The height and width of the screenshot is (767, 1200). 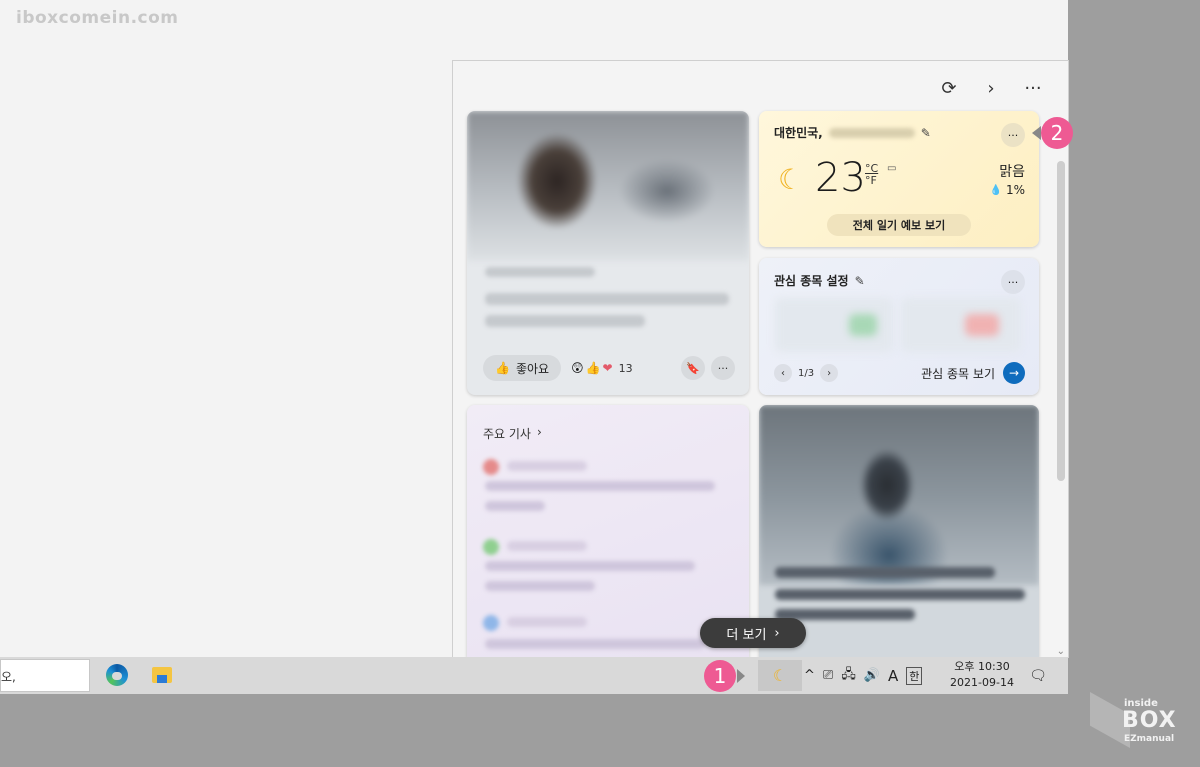 I want to click on surprised-emoji-icon: 😲, so click(x=577, y=368).